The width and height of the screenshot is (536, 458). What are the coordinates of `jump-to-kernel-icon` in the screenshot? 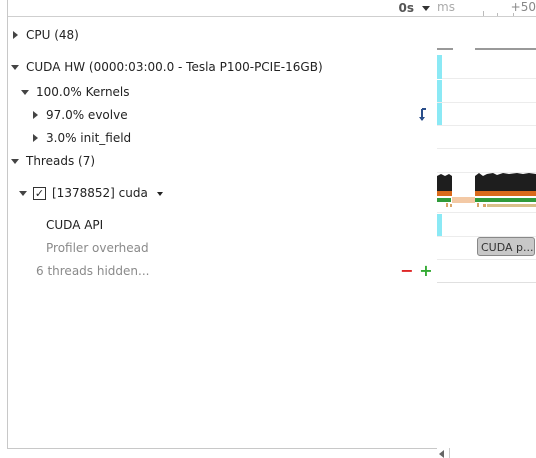 It's located at (424, 115).